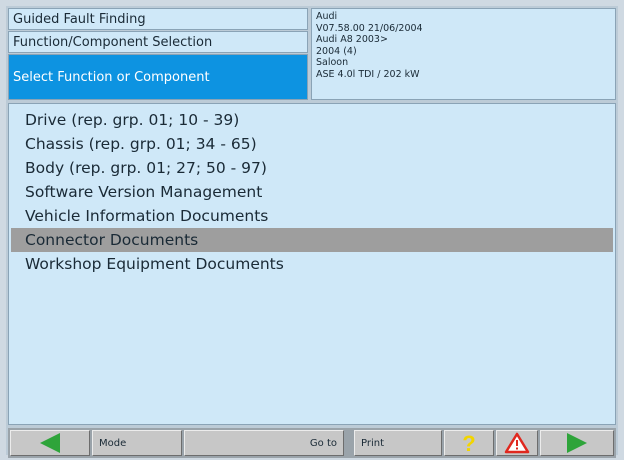  I want to click on selection-prompt: Select Function or Component, so click(158, 77).